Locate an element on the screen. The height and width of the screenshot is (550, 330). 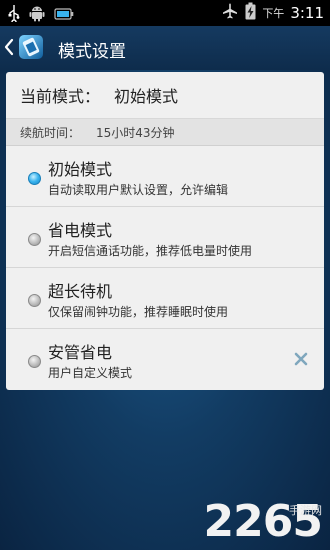
mode-description: 仅保留闹钟功能，推荐睡眠时使用 is located at coordinates (138, 312).